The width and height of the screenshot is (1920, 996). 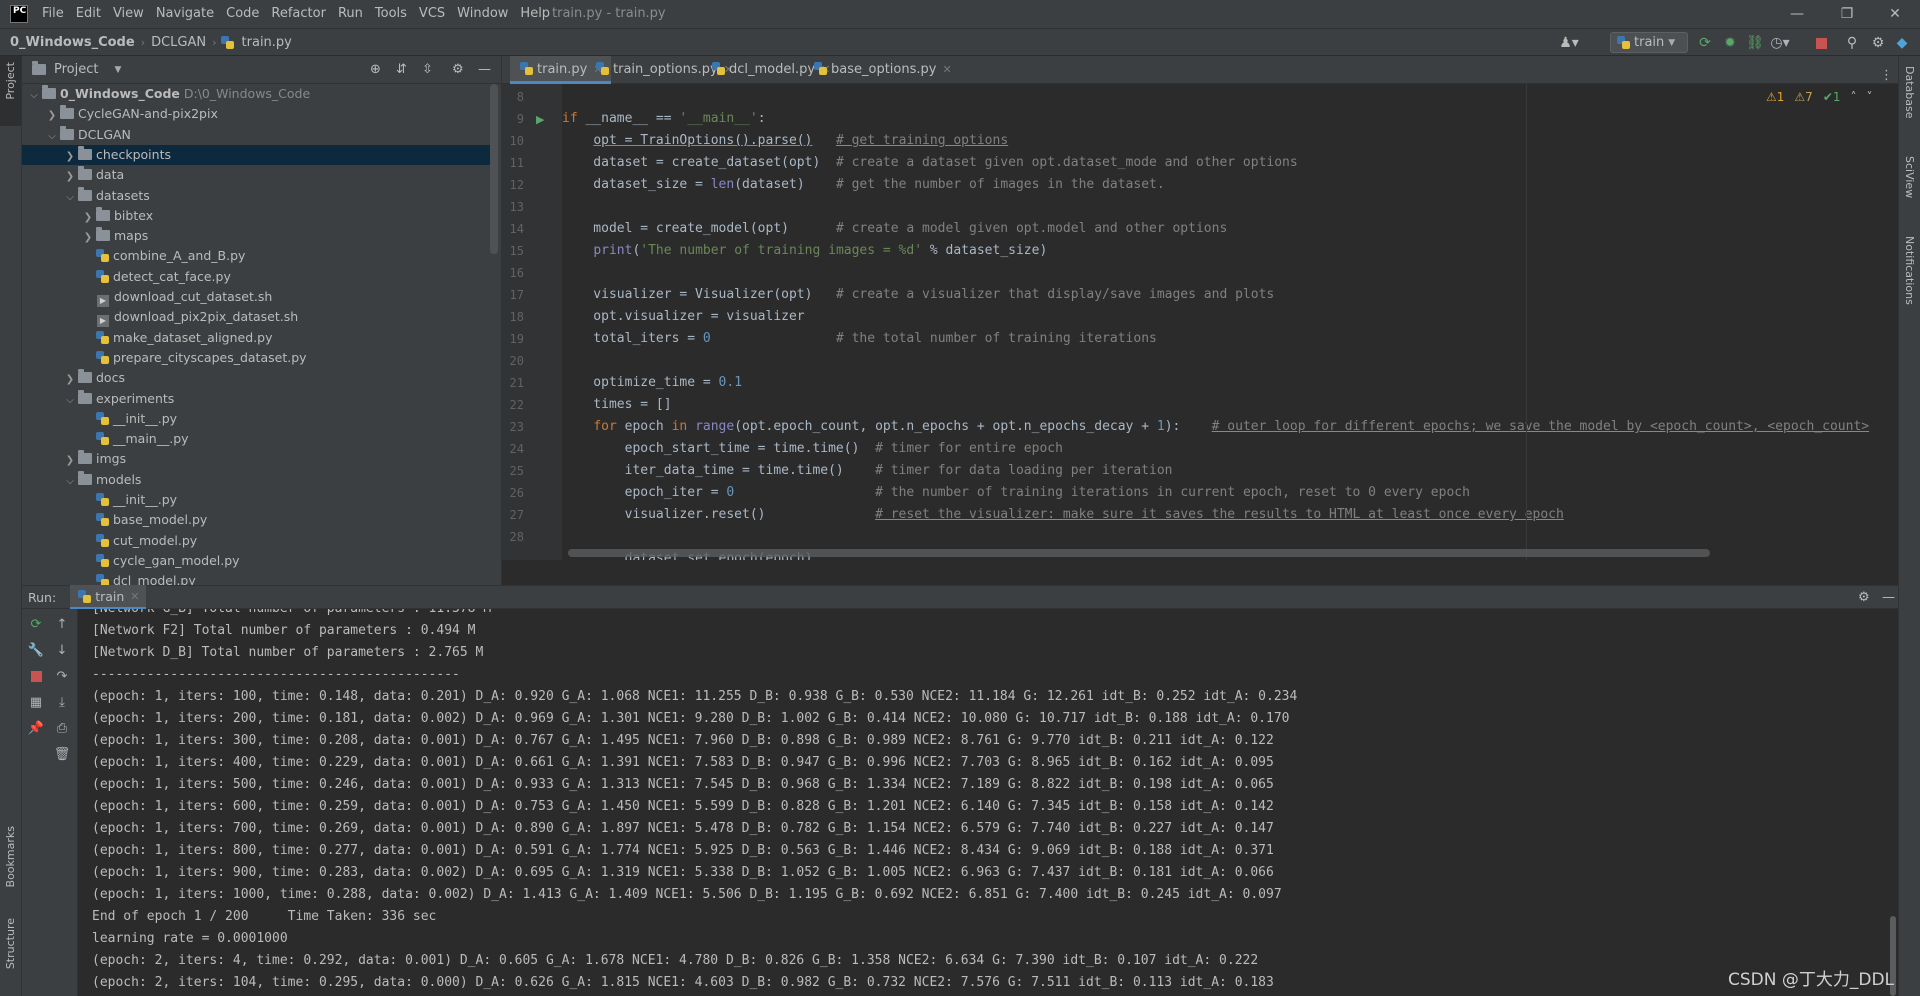 I want to click on menu-refactor: Refactor, so click(x=298, y=14).